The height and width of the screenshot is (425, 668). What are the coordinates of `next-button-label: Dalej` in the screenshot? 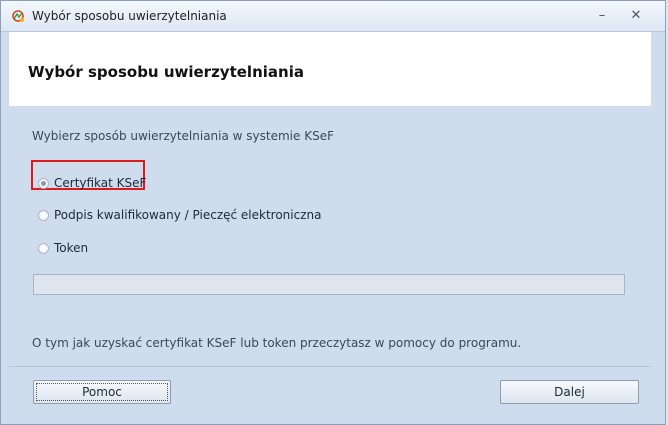 It's located at (569, 392).